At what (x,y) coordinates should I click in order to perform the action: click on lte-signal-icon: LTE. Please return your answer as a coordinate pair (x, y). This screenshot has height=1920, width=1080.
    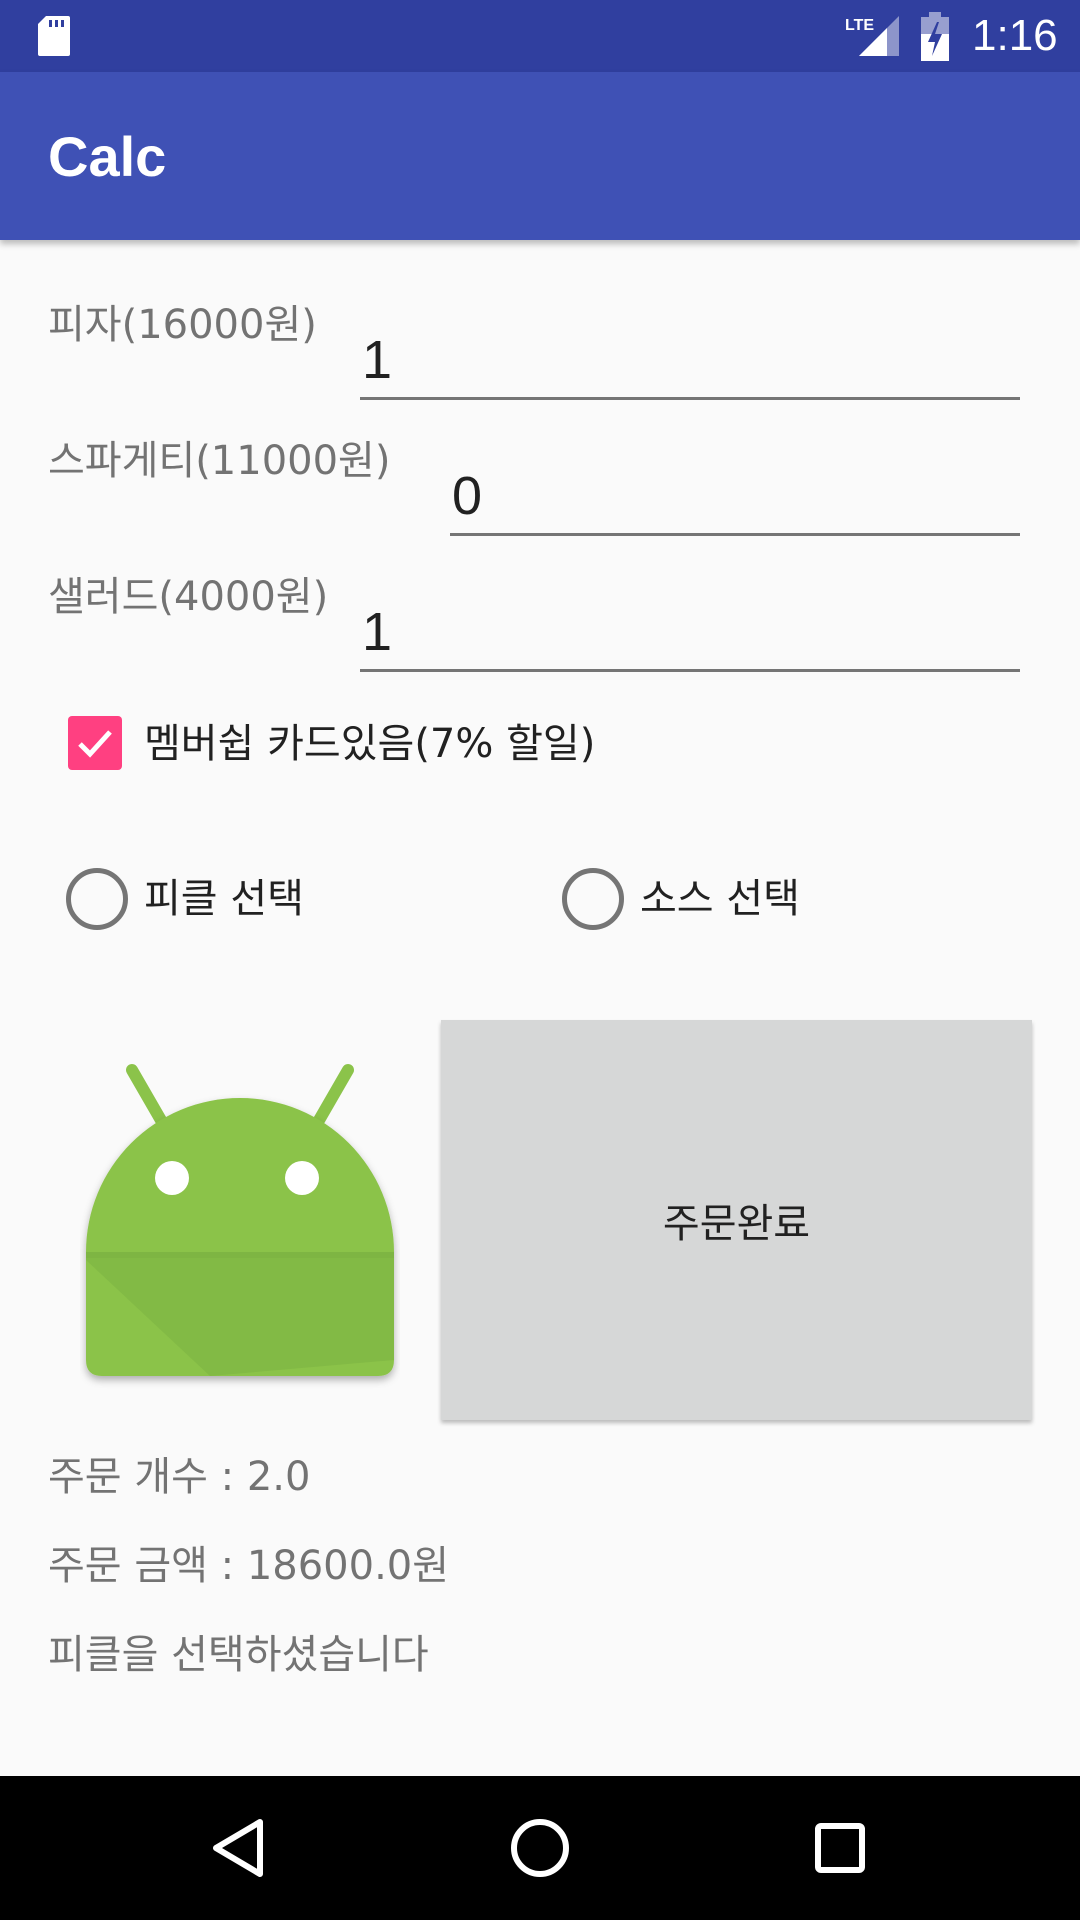
    Looking at the image, I should click on (872, 36).